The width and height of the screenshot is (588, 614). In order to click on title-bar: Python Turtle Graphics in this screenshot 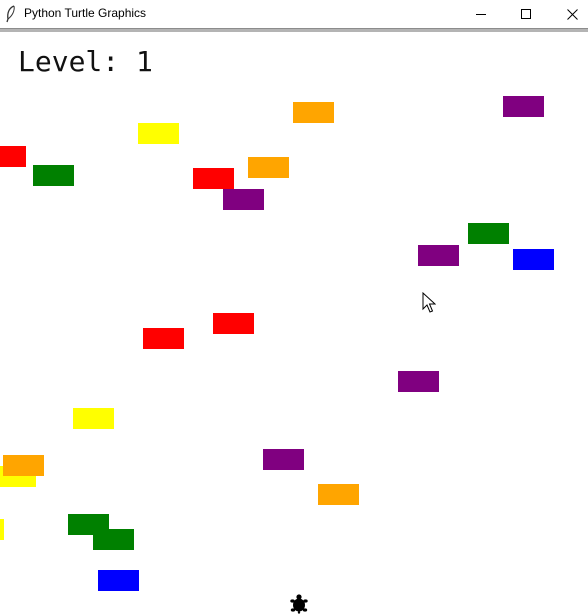, I will do `click(294, 14)`.